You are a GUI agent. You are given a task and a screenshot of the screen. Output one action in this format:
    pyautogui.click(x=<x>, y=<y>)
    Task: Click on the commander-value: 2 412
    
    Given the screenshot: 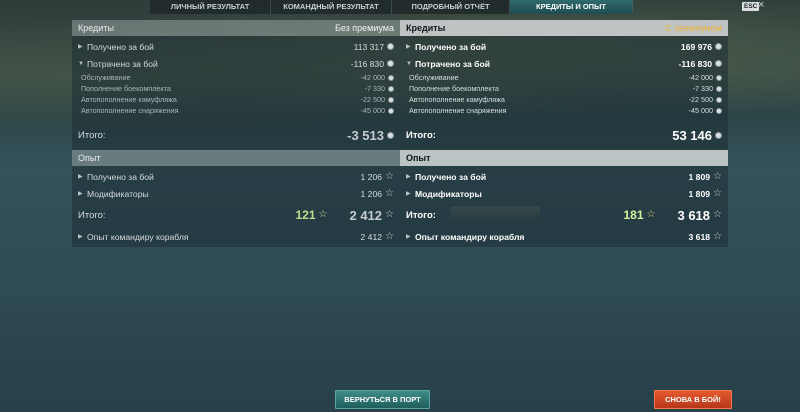 What is the action you would take?
    pyautogui.click(x=371, y=236)
    